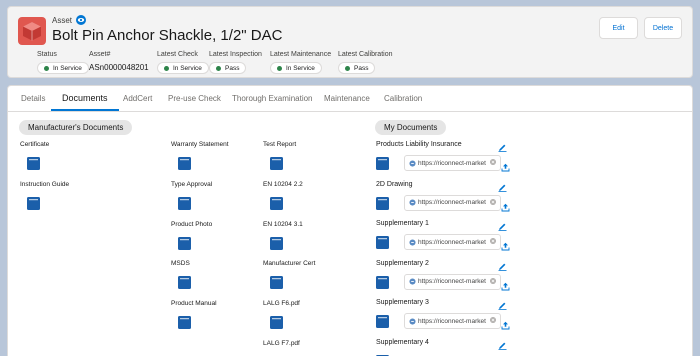 The width and height of the screenshot is (700, 356). I want to click on tab-calibration: Calibration, so click(403, 98).